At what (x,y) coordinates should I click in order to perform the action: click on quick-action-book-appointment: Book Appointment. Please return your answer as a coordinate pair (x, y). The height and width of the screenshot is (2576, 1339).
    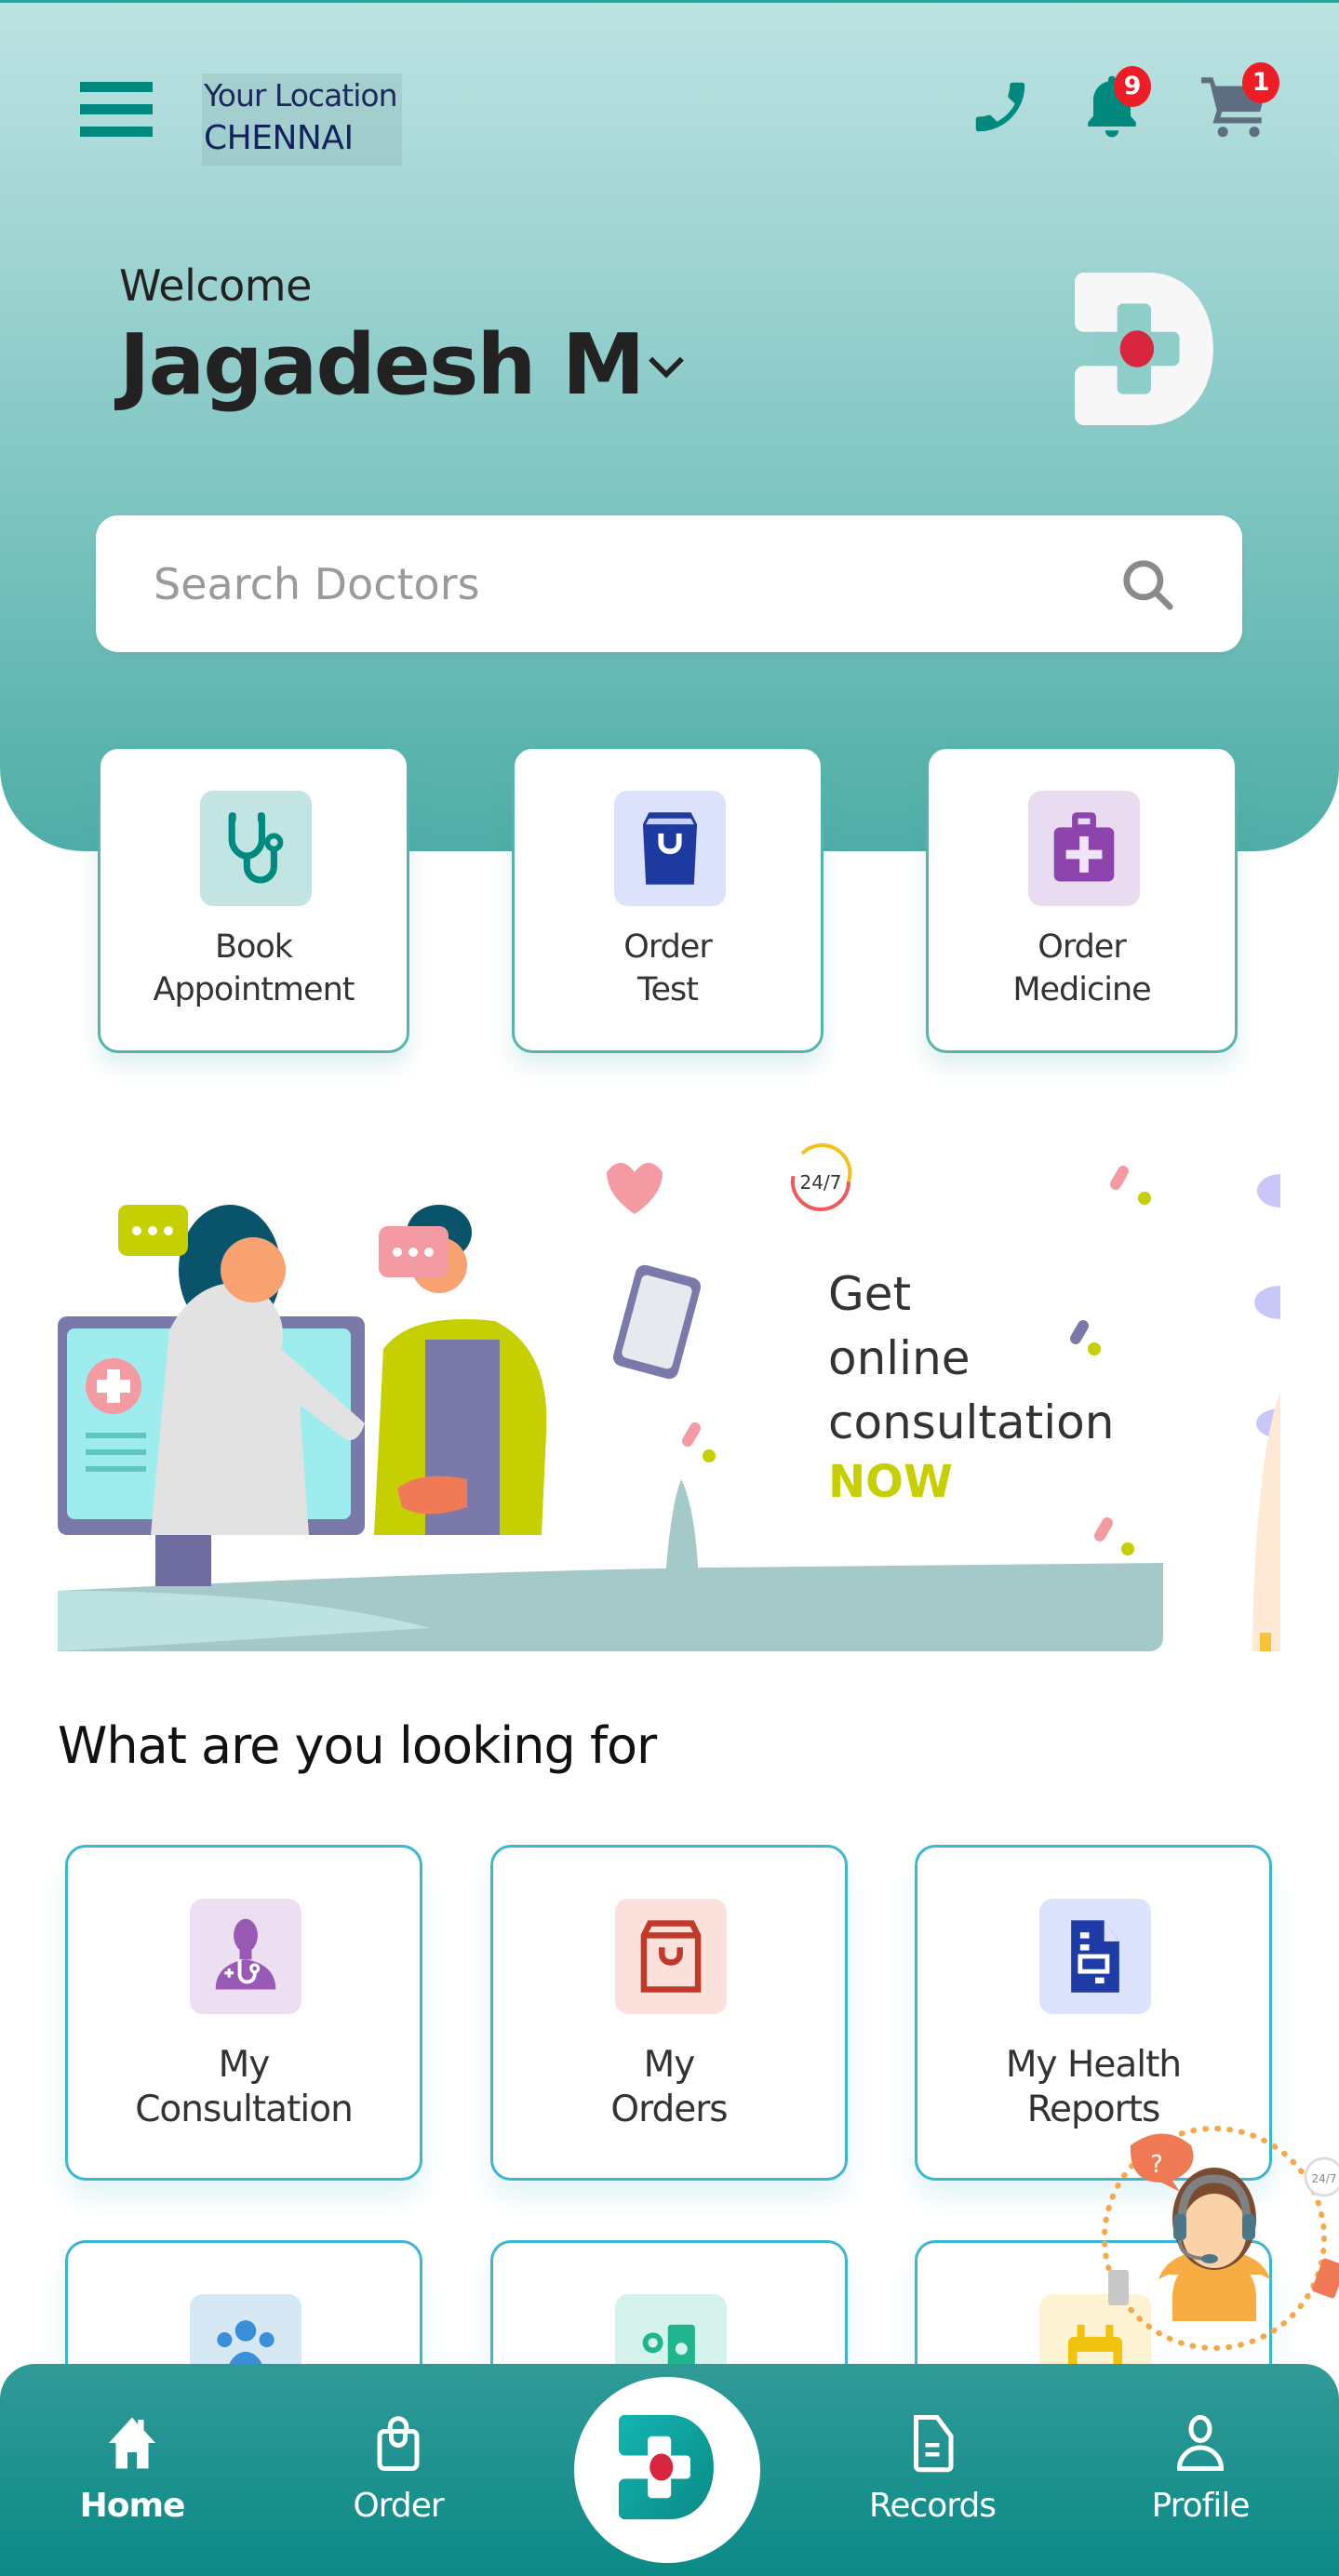
    Looking at the image, I should click on (253, 899).